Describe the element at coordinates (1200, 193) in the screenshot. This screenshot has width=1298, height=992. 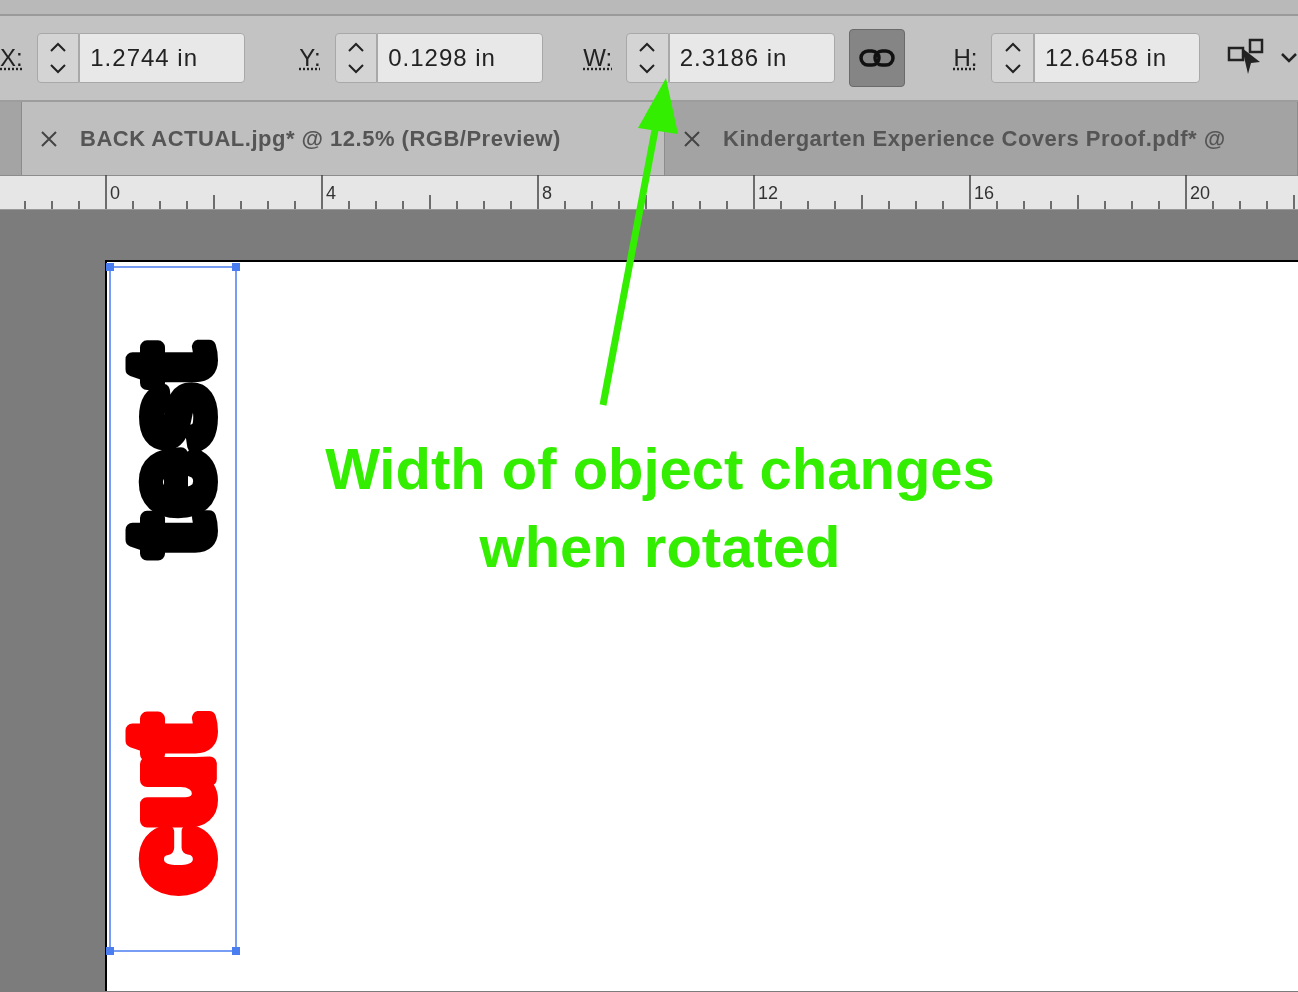
I see `ruler-label: 20` at that location.